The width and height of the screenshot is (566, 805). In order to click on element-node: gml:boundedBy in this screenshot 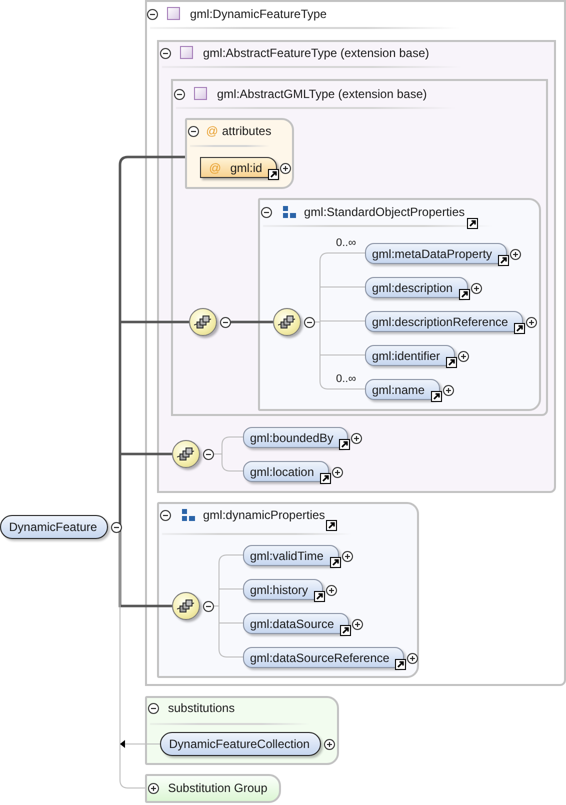, I will do `click(295, 437)`.